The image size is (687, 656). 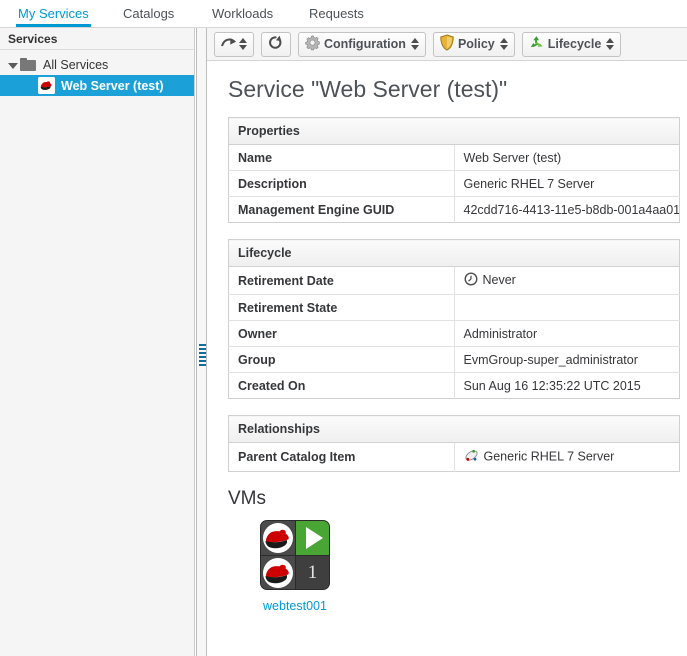 I want to click on row-key: Name, so click(x=341, y=157).